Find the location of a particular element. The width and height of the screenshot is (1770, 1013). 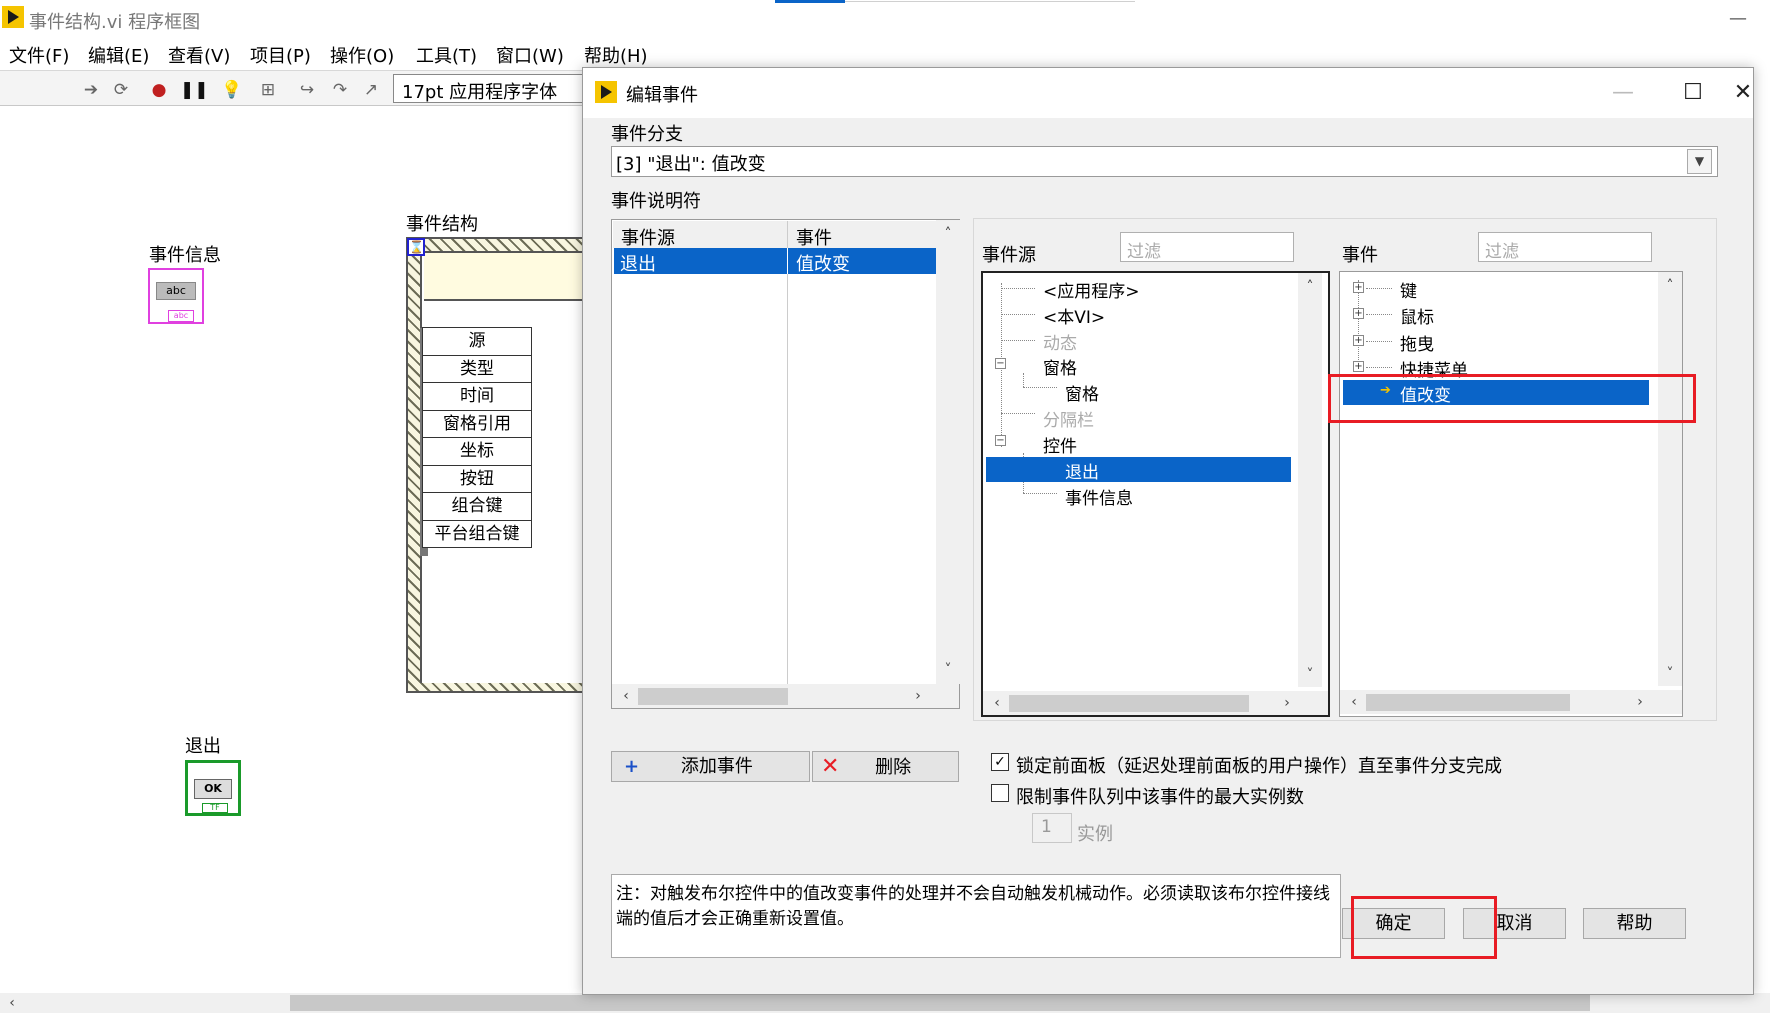

terminal-time: 时间 is located at coordinates (477, 396).